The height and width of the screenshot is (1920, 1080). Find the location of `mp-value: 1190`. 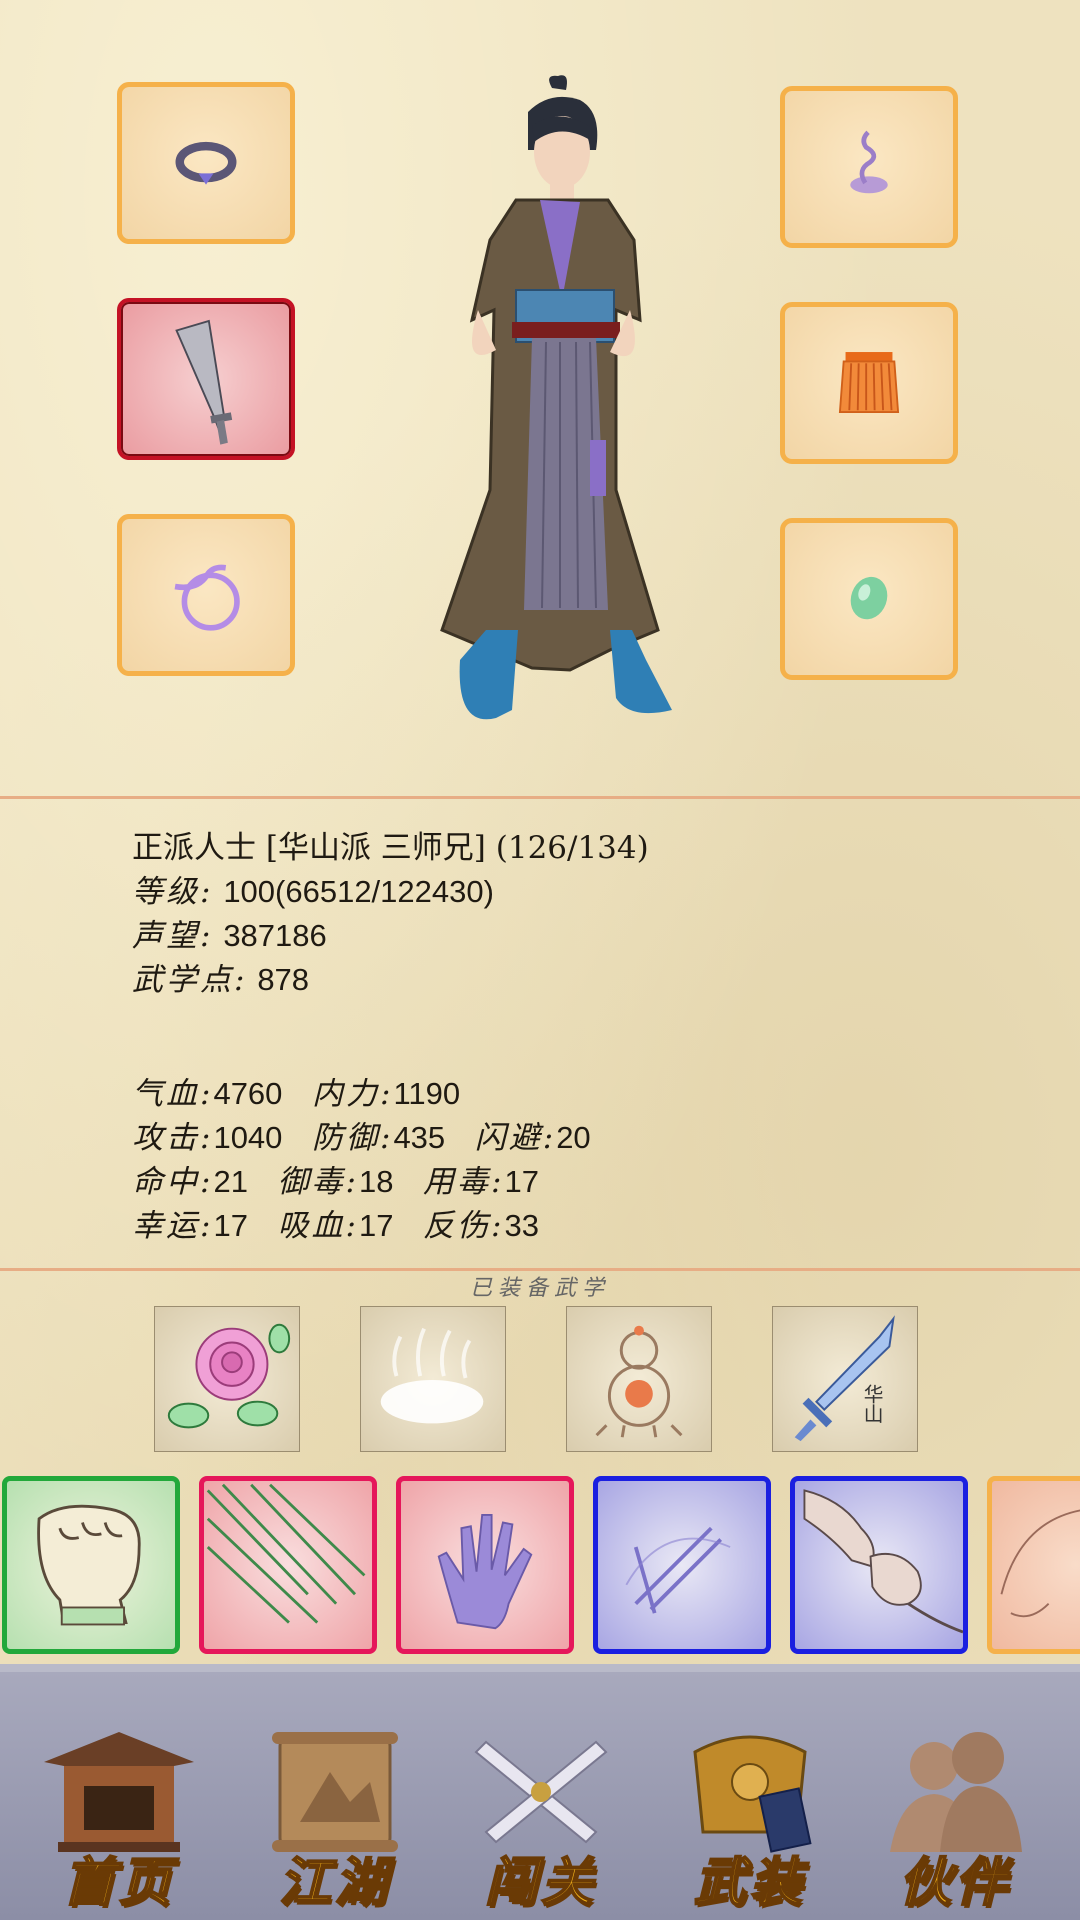

mp-value: 1190 is located at coordinates (427, 1093).